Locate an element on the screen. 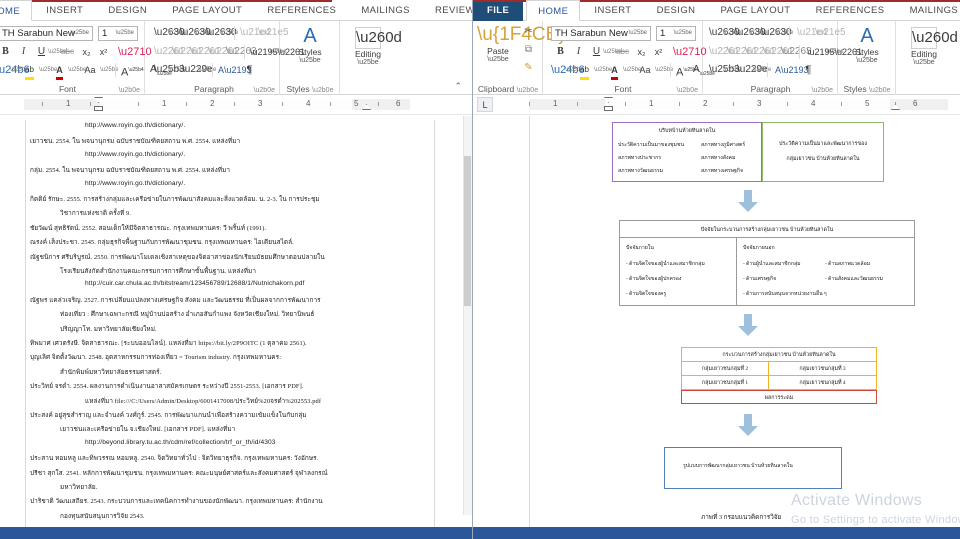  horizontal-ruler-left: 1 1 2 3 4 5 6 is located at coordinates (217, 104).